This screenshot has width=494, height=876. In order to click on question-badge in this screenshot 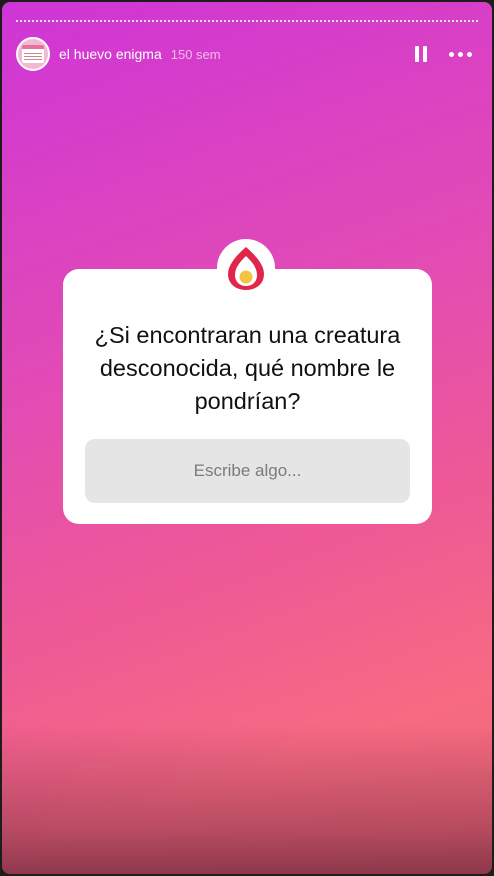, I will do `click(246, 268)`.